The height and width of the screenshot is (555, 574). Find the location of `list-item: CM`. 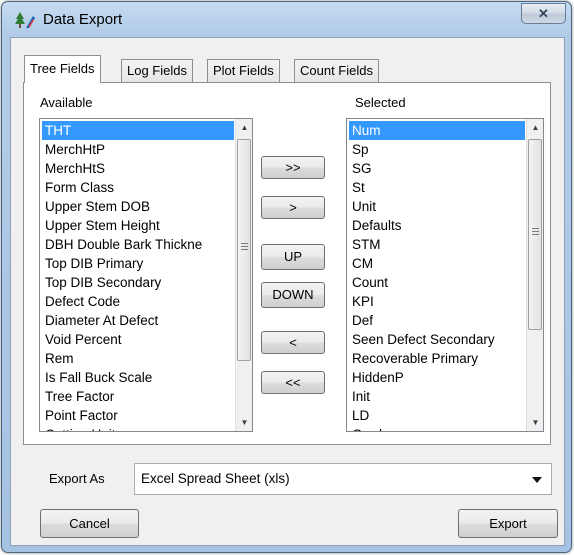

list-item: CM is located at coordinates (437, 263).